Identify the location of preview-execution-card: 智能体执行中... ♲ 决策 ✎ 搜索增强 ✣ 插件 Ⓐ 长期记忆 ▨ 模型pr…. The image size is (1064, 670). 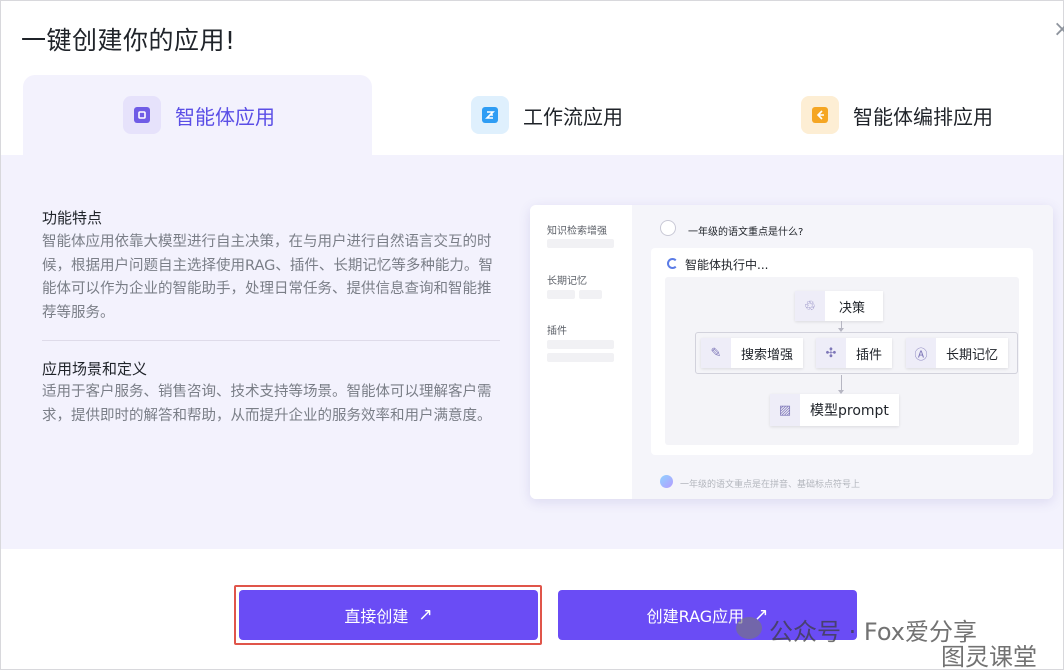
(842, 351).